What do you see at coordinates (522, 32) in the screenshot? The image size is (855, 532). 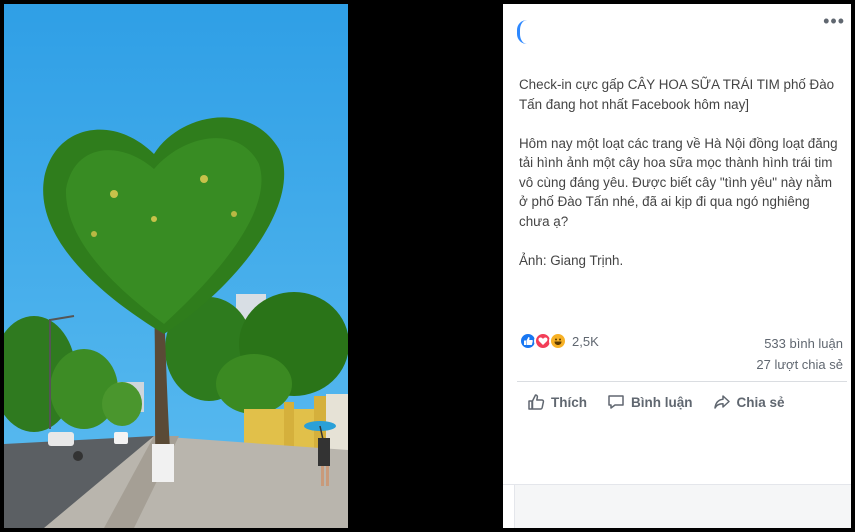 I see `avatar` at bounding box center [522, 32].